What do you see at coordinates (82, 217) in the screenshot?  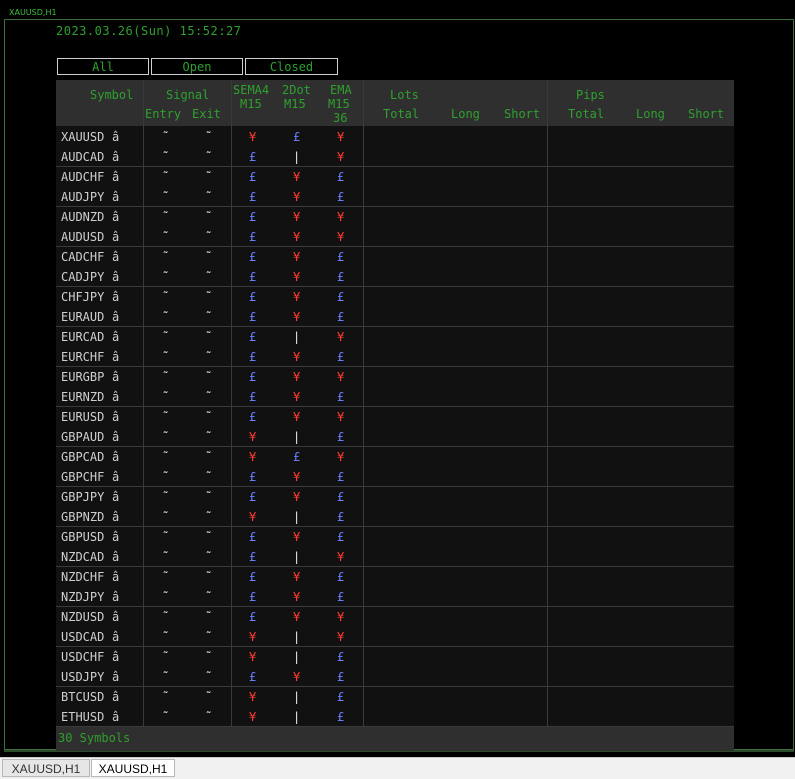 I see `row-symbol: AUDNZD` at bounding box center [82, 217].